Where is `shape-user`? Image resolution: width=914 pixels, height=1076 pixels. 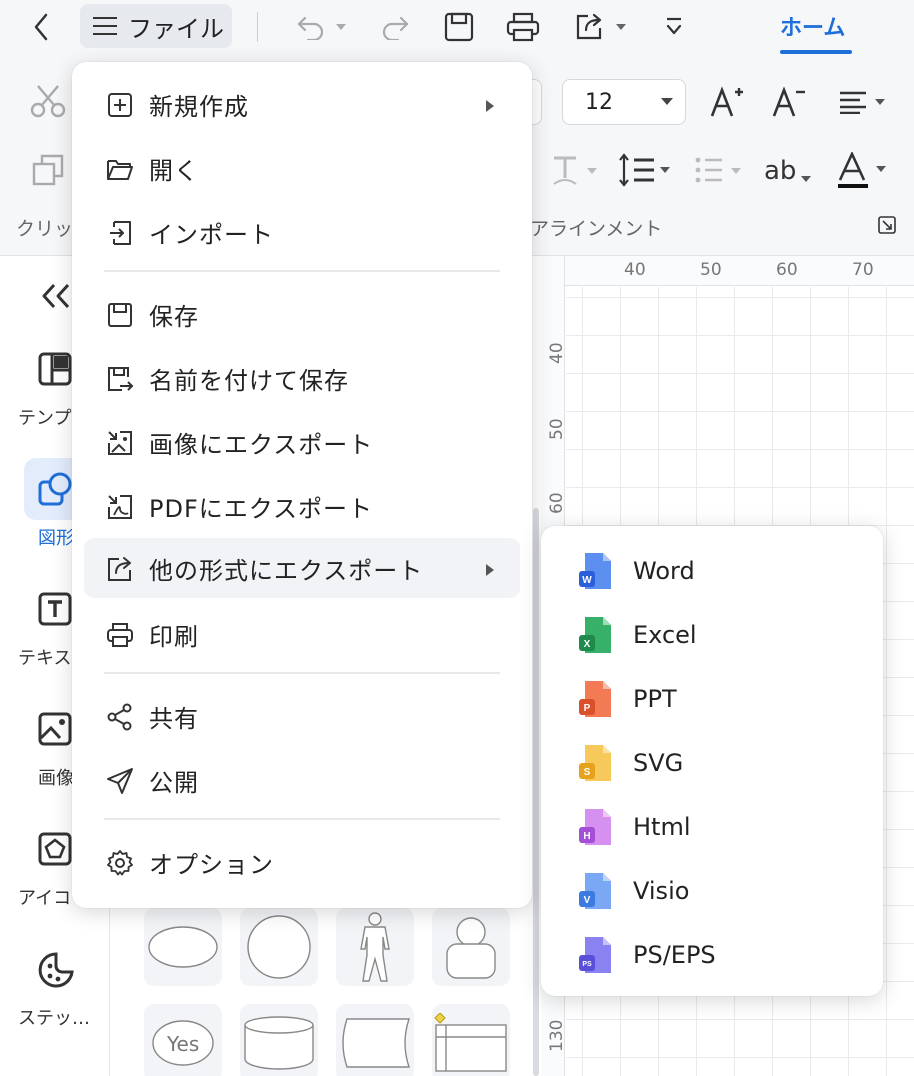 shape-user is located at coordinates (471, 947).